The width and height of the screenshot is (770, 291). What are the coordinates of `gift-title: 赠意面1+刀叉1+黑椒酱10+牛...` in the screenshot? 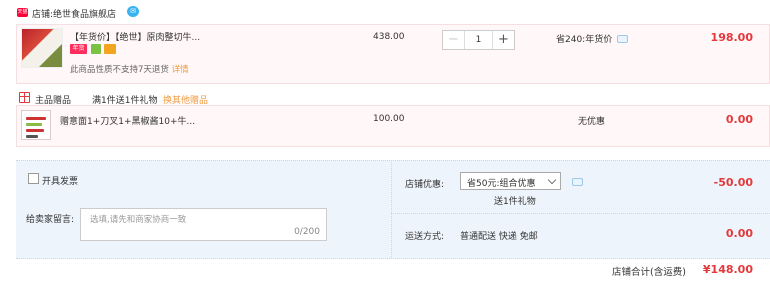 It's located at (127, 120).